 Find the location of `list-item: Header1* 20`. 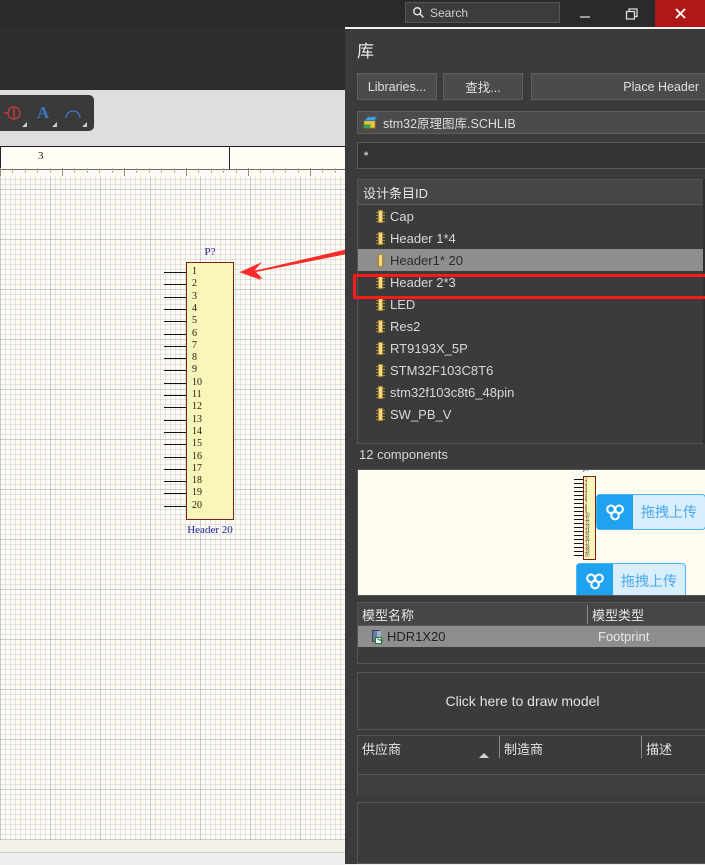

list-item: Header1* 20 is located at coordinates (531, 260).